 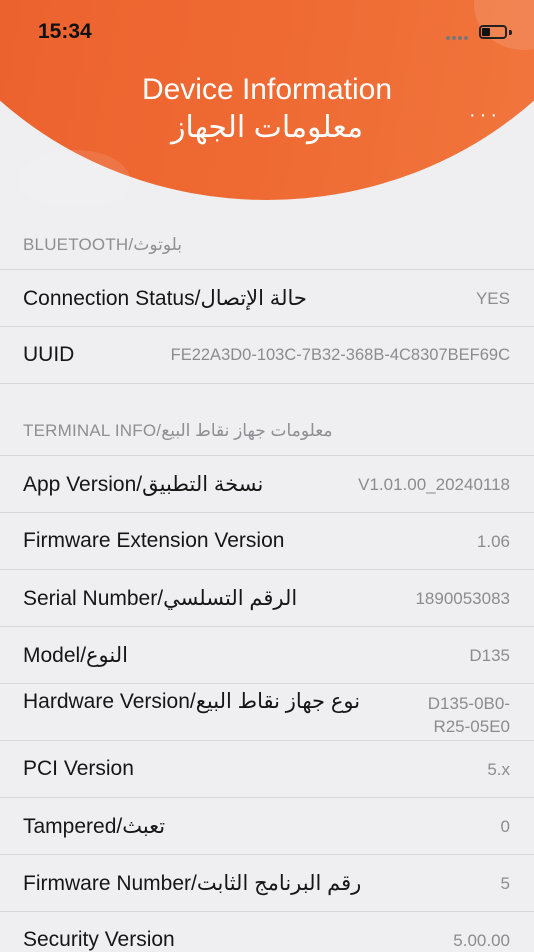 I want to click on row-value: FE22A3D0-103C-7B32-368B-4C8307BEF69C, so click(x=340, y=355).